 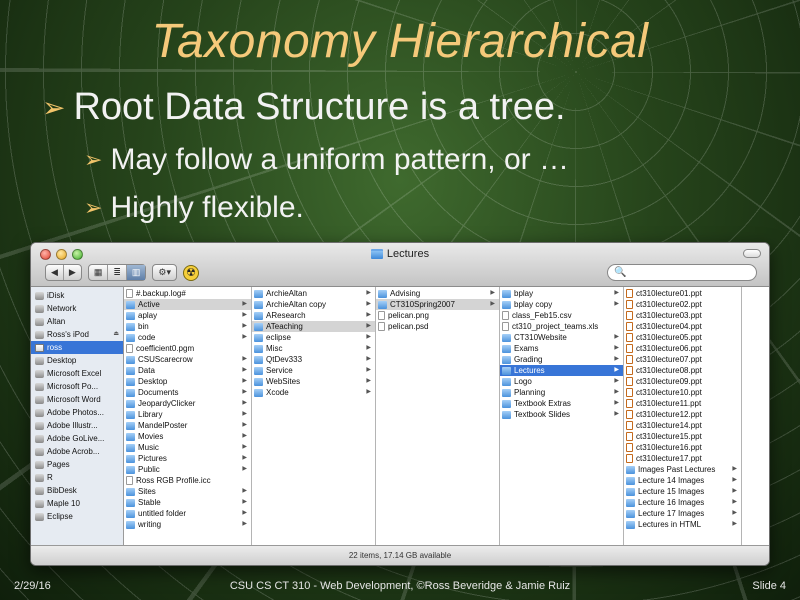 I want to click on sidebar-item: R, so click(x=77, y=477).